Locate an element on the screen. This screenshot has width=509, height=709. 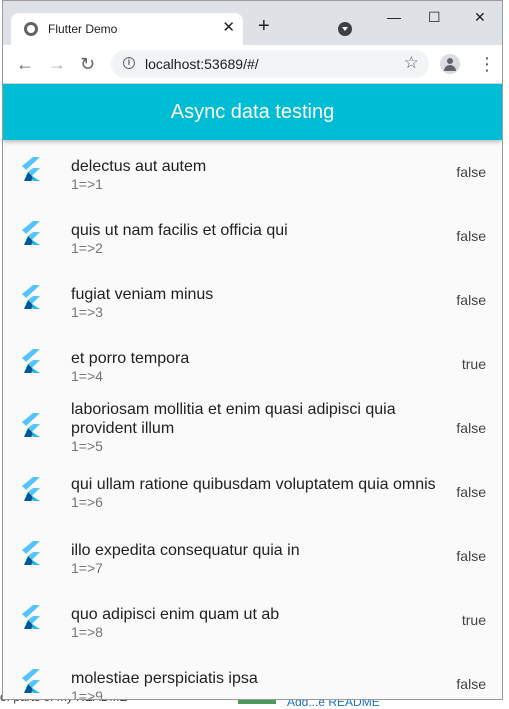
list-item-title: illo expedita consequatur quia in is located at coordinates (185, 550).